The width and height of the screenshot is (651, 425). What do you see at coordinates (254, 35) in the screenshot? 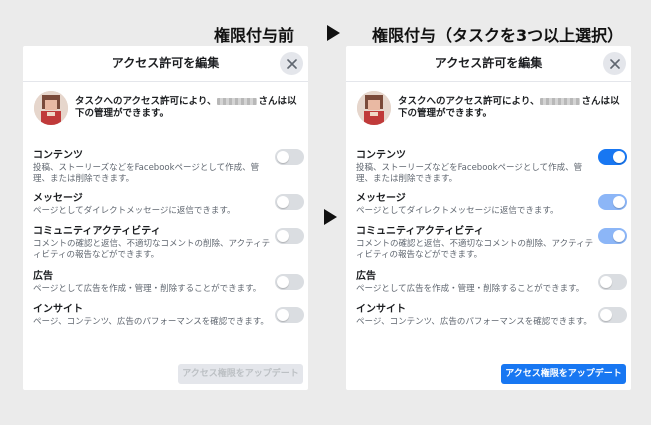
I see `heading-before: 権限付与前` at bounding box center [254, 35].